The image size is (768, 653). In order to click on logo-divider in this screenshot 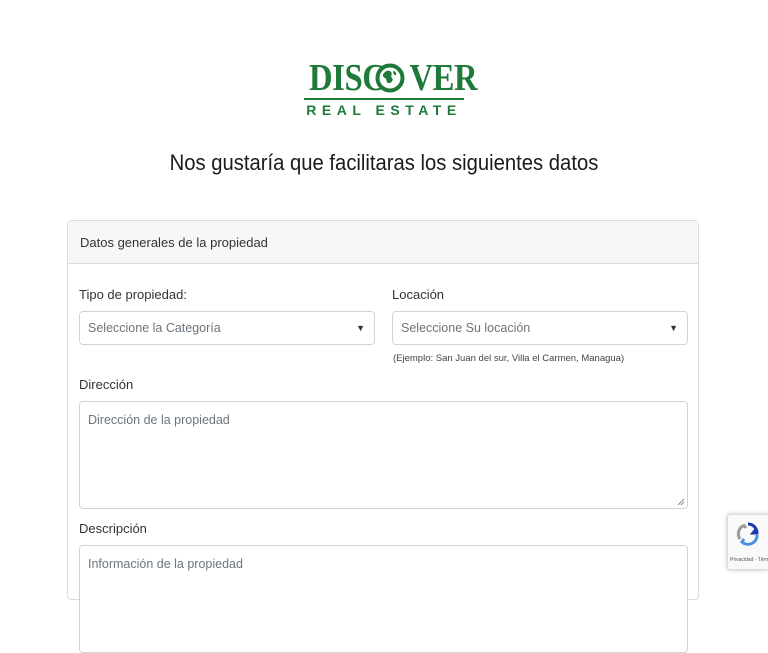, I will do `click(384, 99)`.